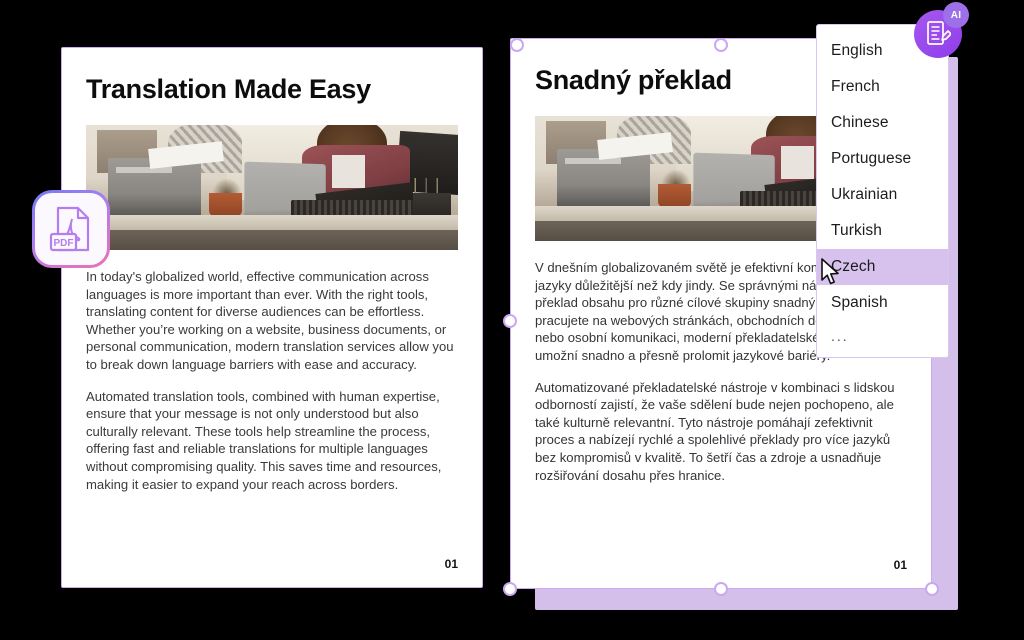 This screenshot has width=1024, height=640. Describe the element at coordinates (272, 187) in the screenshot. I see `document-image` at that location.